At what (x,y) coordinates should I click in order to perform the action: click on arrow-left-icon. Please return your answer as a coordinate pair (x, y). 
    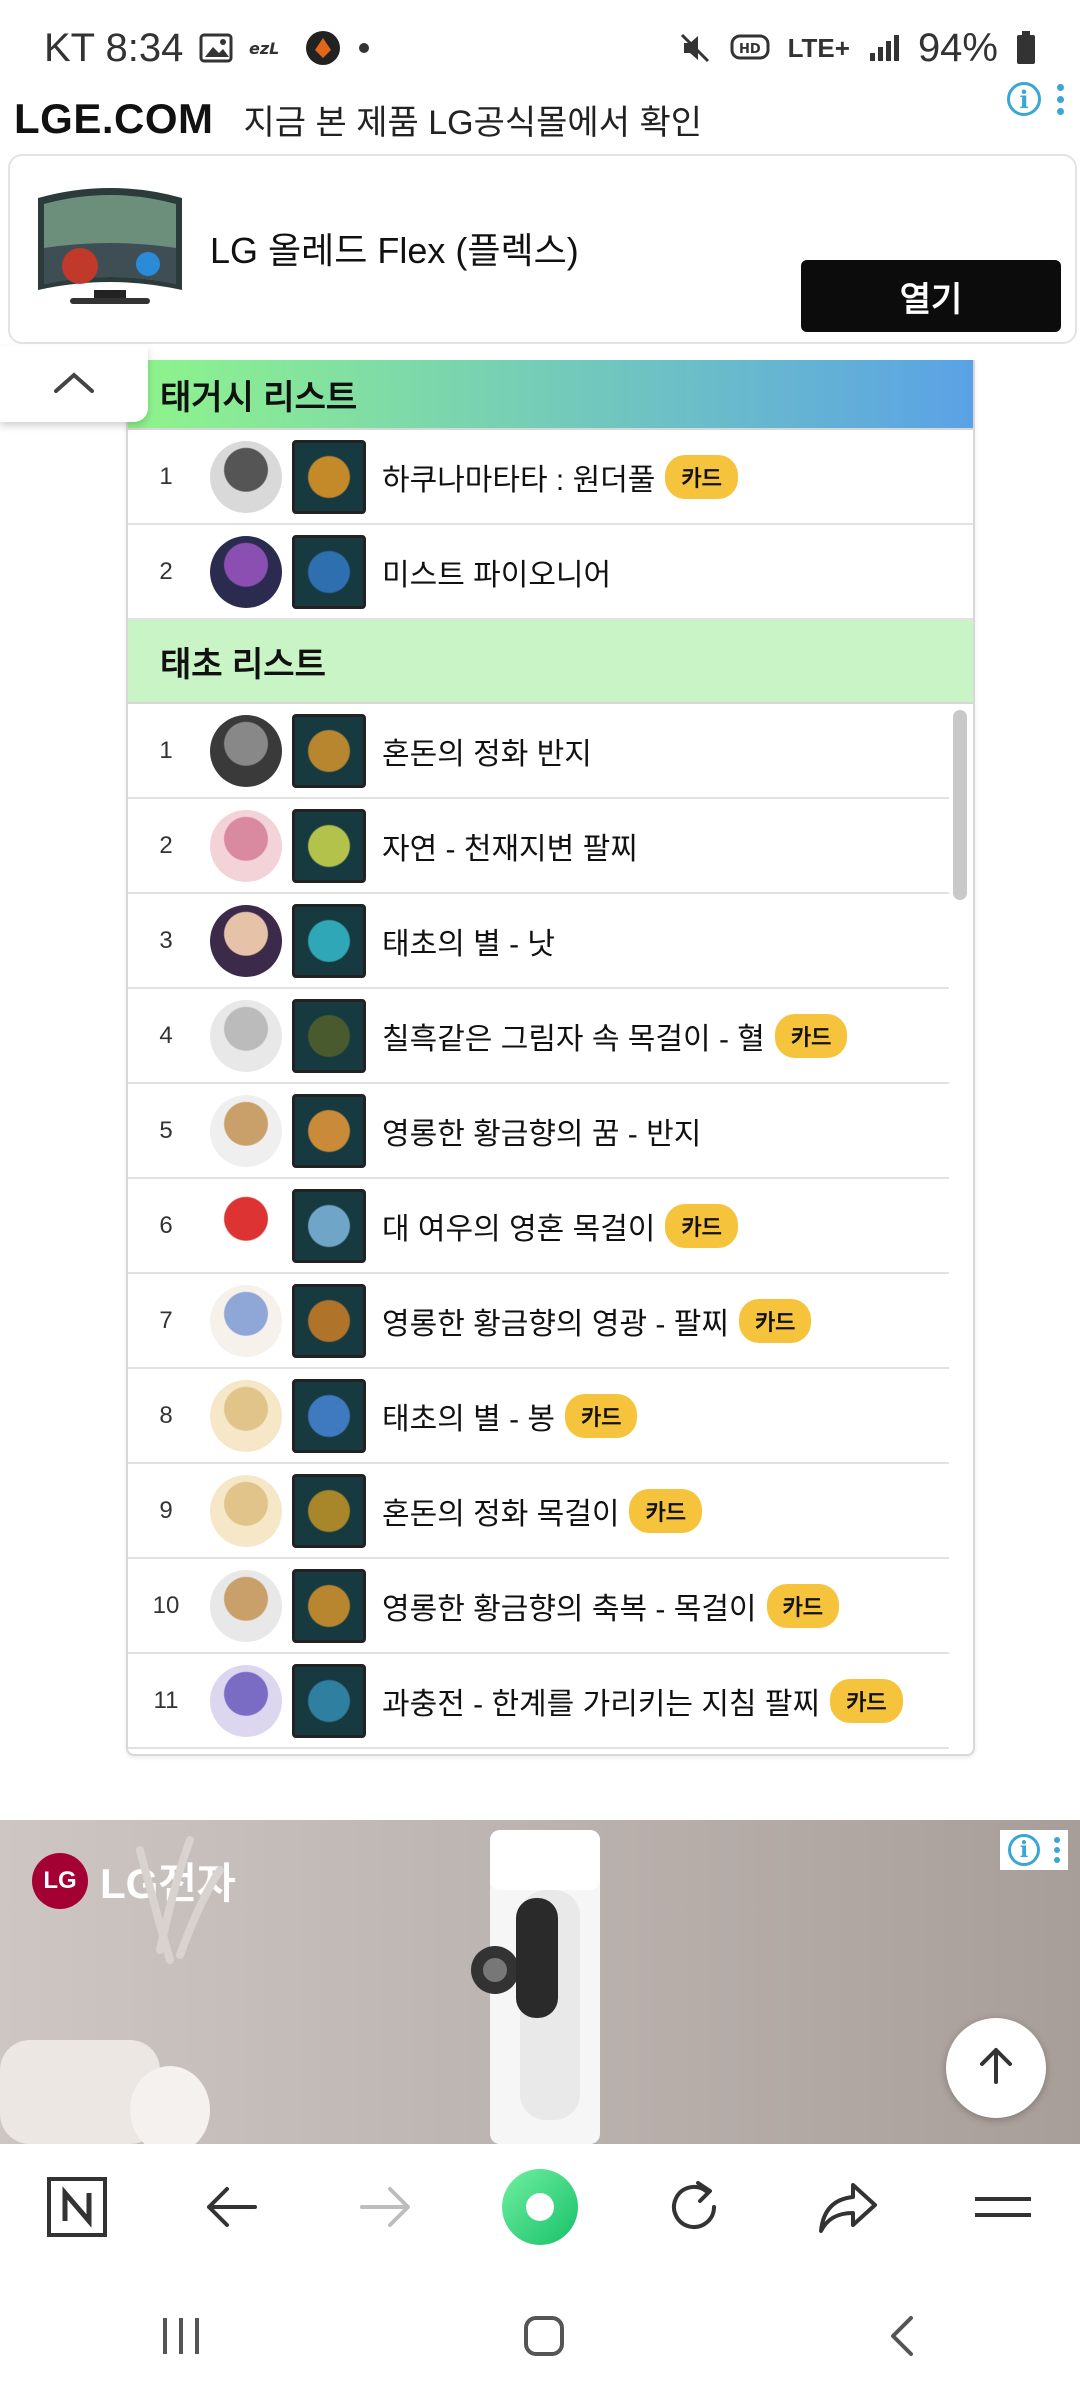
    Looking at the image, I should click on (231, 2209).